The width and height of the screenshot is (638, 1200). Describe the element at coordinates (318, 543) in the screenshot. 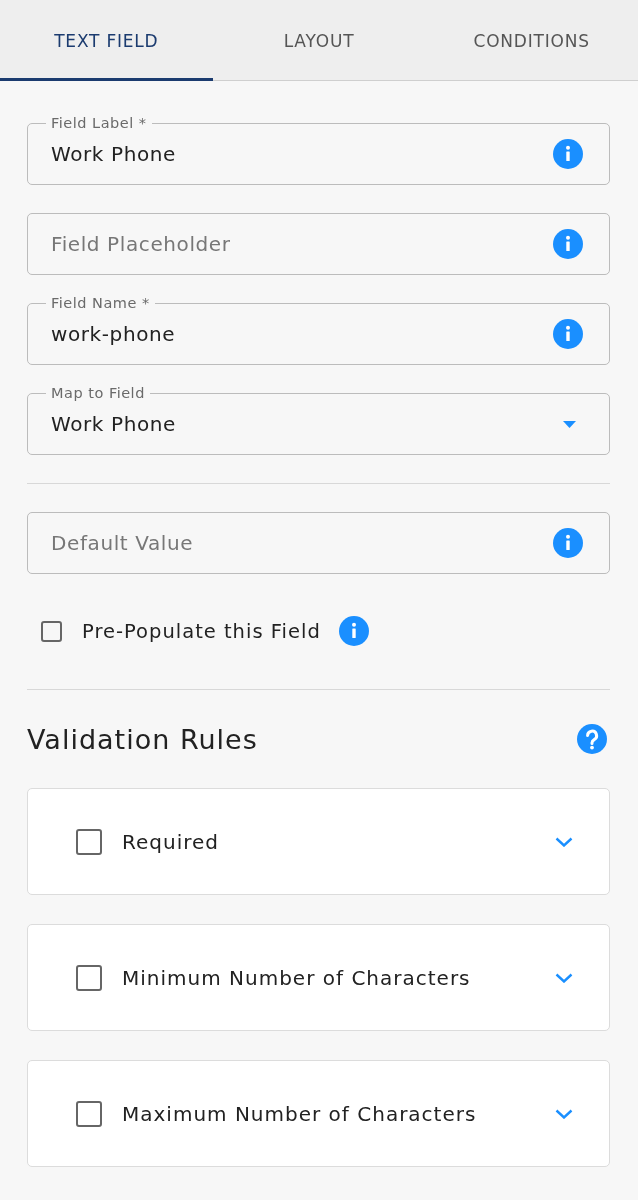

I see `input-field: Default Value` at that location.